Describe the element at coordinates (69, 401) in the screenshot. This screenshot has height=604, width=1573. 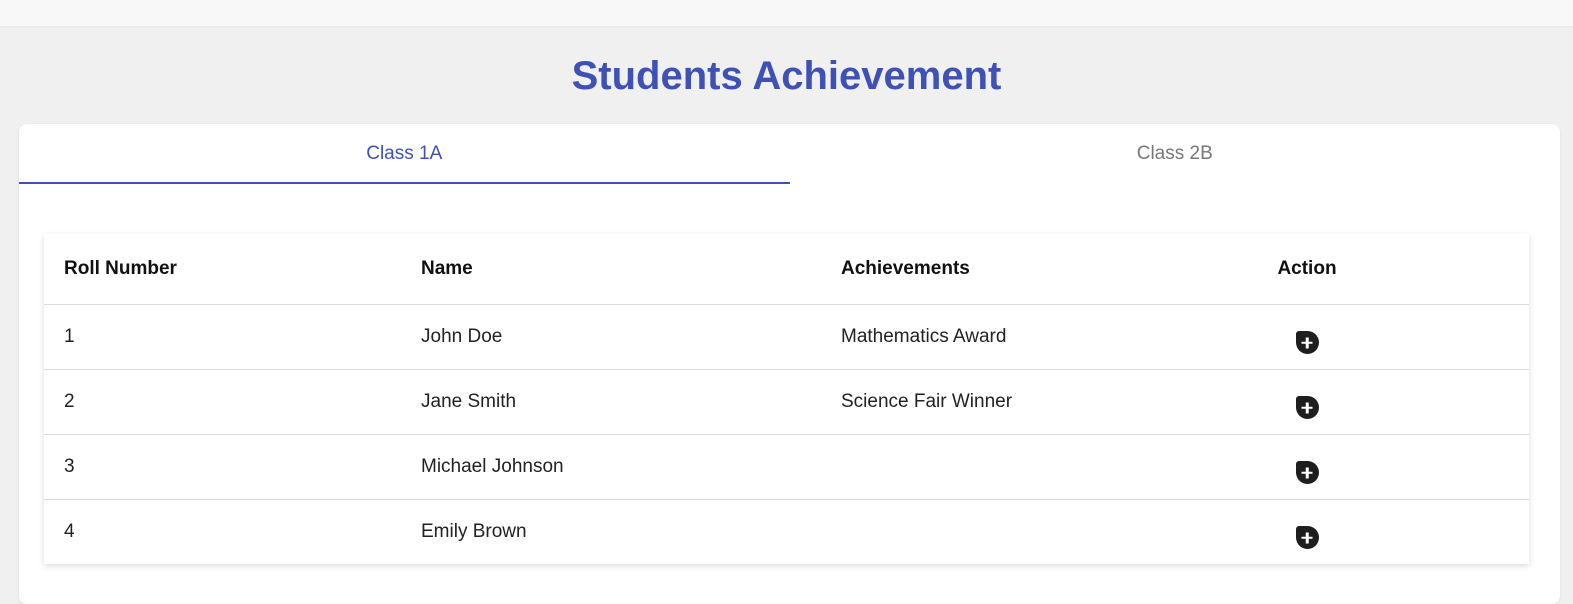
I see `cell-roll-number: 2` at that location.